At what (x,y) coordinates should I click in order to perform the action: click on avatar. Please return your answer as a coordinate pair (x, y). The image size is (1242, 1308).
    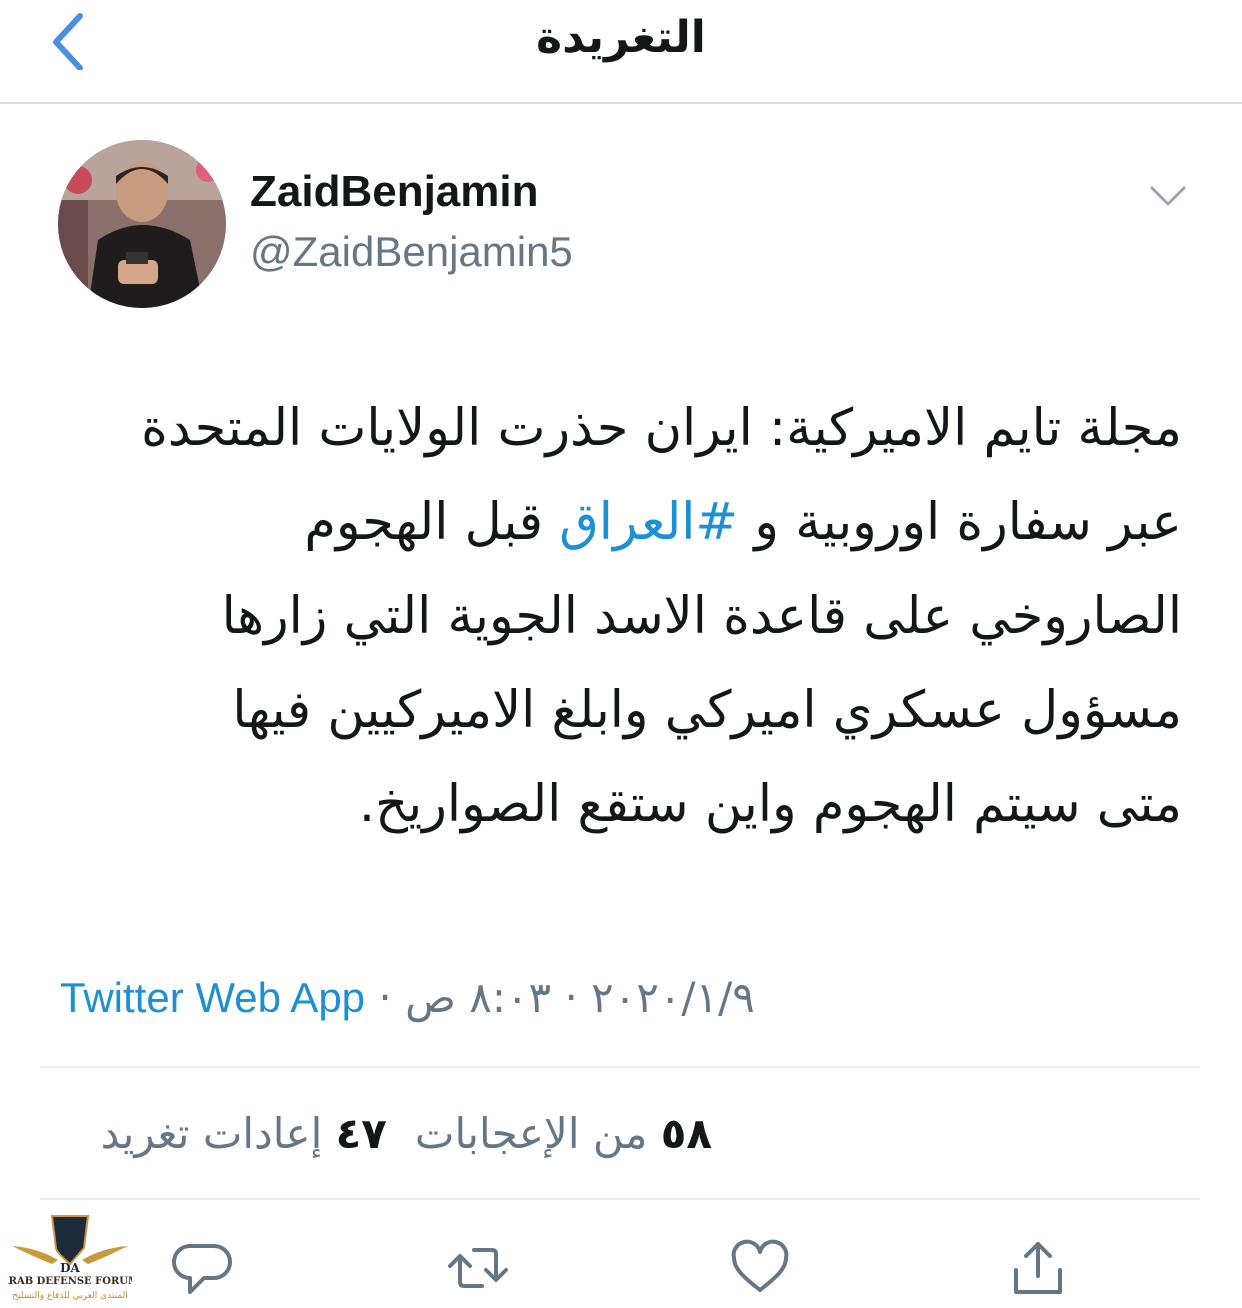
    Looking at the image, I should click on (142, 224).